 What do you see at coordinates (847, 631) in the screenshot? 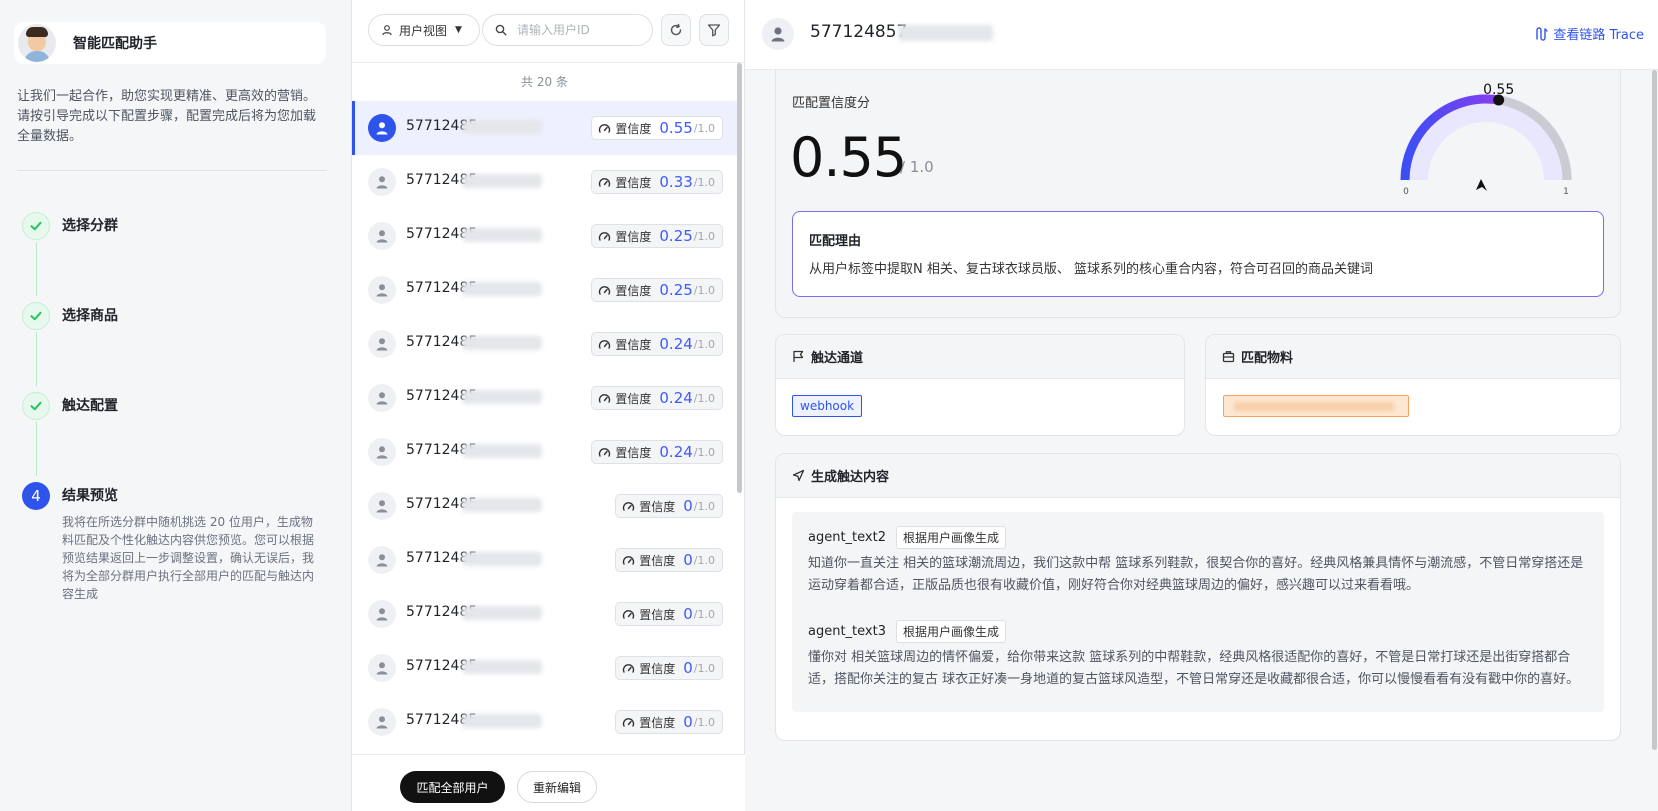
I see `agent-name: agent_text3` at bounding box center [847, 631].